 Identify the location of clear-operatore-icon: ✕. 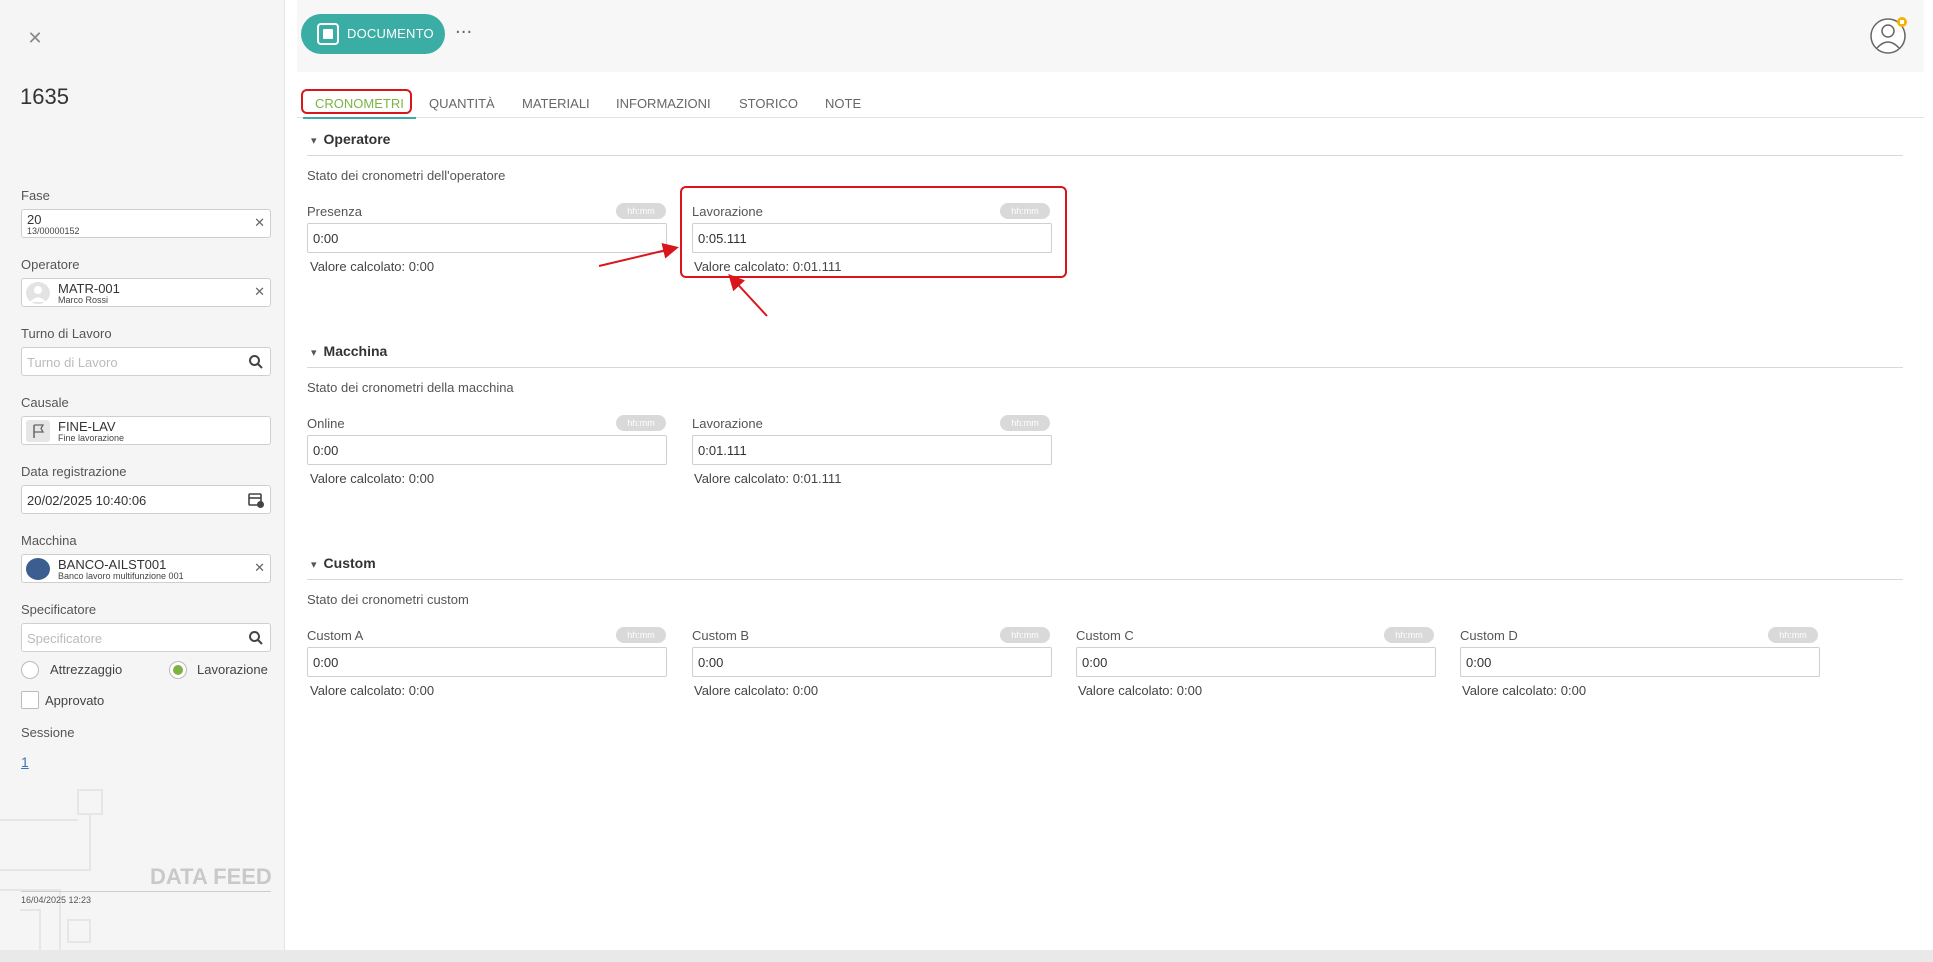
(259, 292).